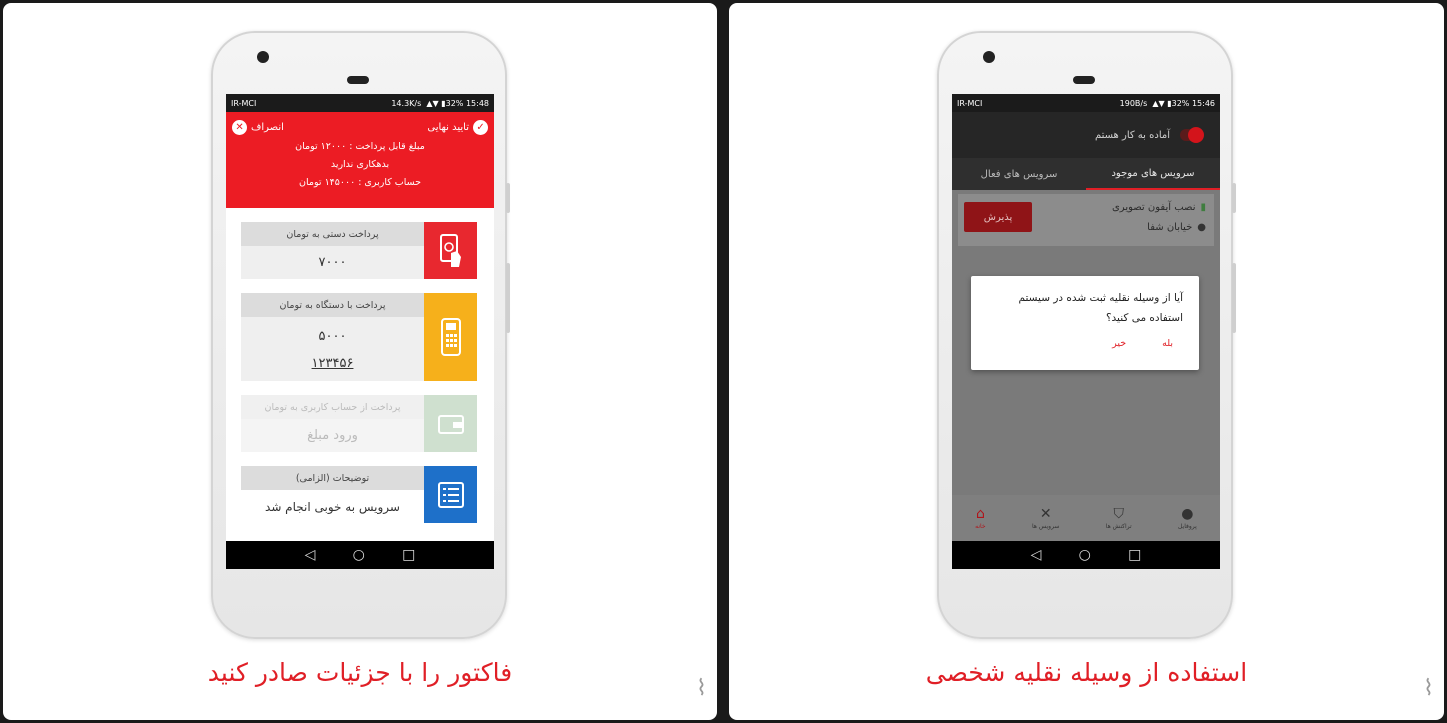  What do you see at coordinates (980, 513) in the screenshot?
I see `home-icon: ⌂` at bounding box center [980, 513].